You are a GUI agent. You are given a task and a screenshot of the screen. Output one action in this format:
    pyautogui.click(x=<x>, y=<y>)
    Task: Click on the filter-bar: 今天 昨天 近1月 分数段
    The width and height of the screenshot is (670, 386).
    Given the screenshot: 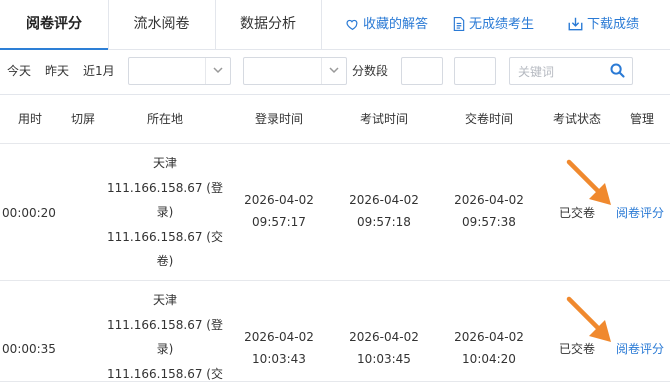 What is the action you would take?
    pyautogui.click(x=335, y=72)
    